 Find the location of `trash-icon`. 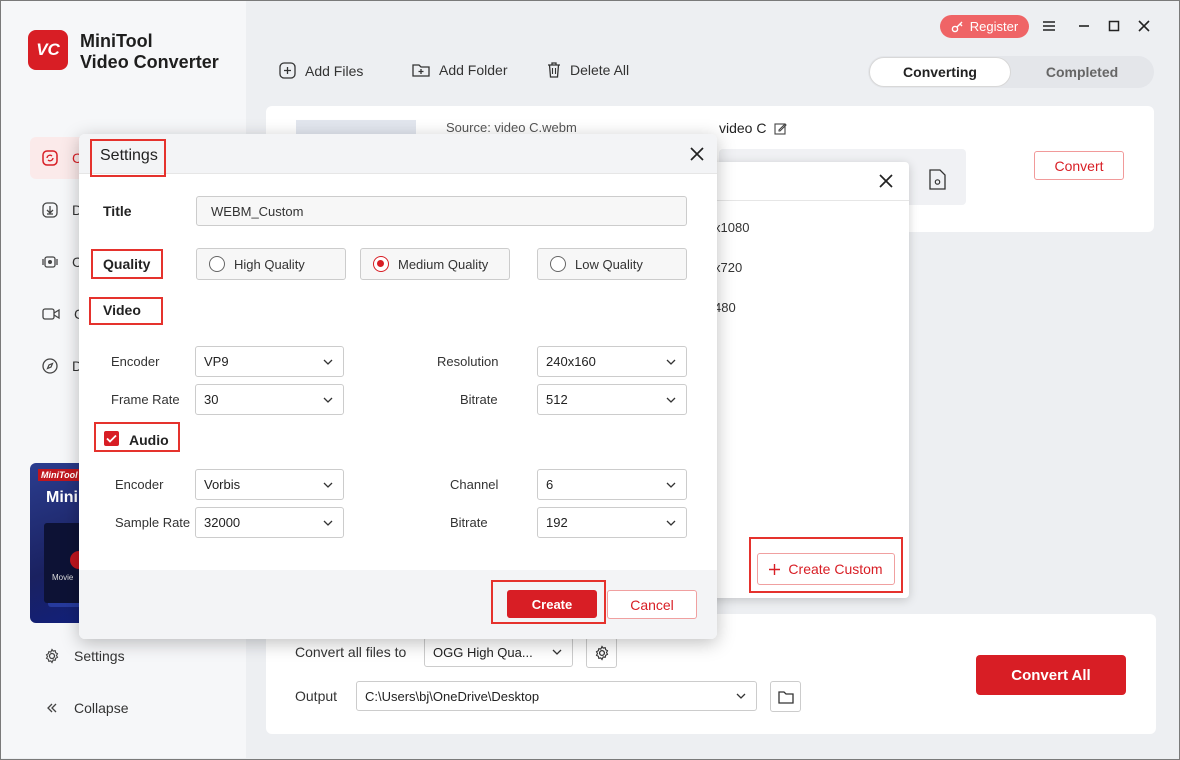

trash-icon is located at coordinates (554, 70).